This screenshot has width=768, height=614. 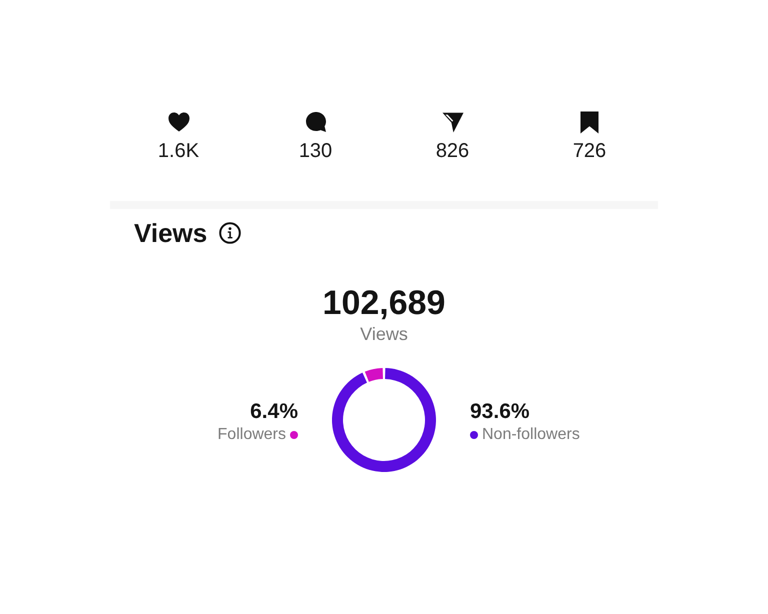 What do you see at coordinates (453, 122) in the screenshot?
I see `paper-plane-icon` at bounding box center [453, 122].